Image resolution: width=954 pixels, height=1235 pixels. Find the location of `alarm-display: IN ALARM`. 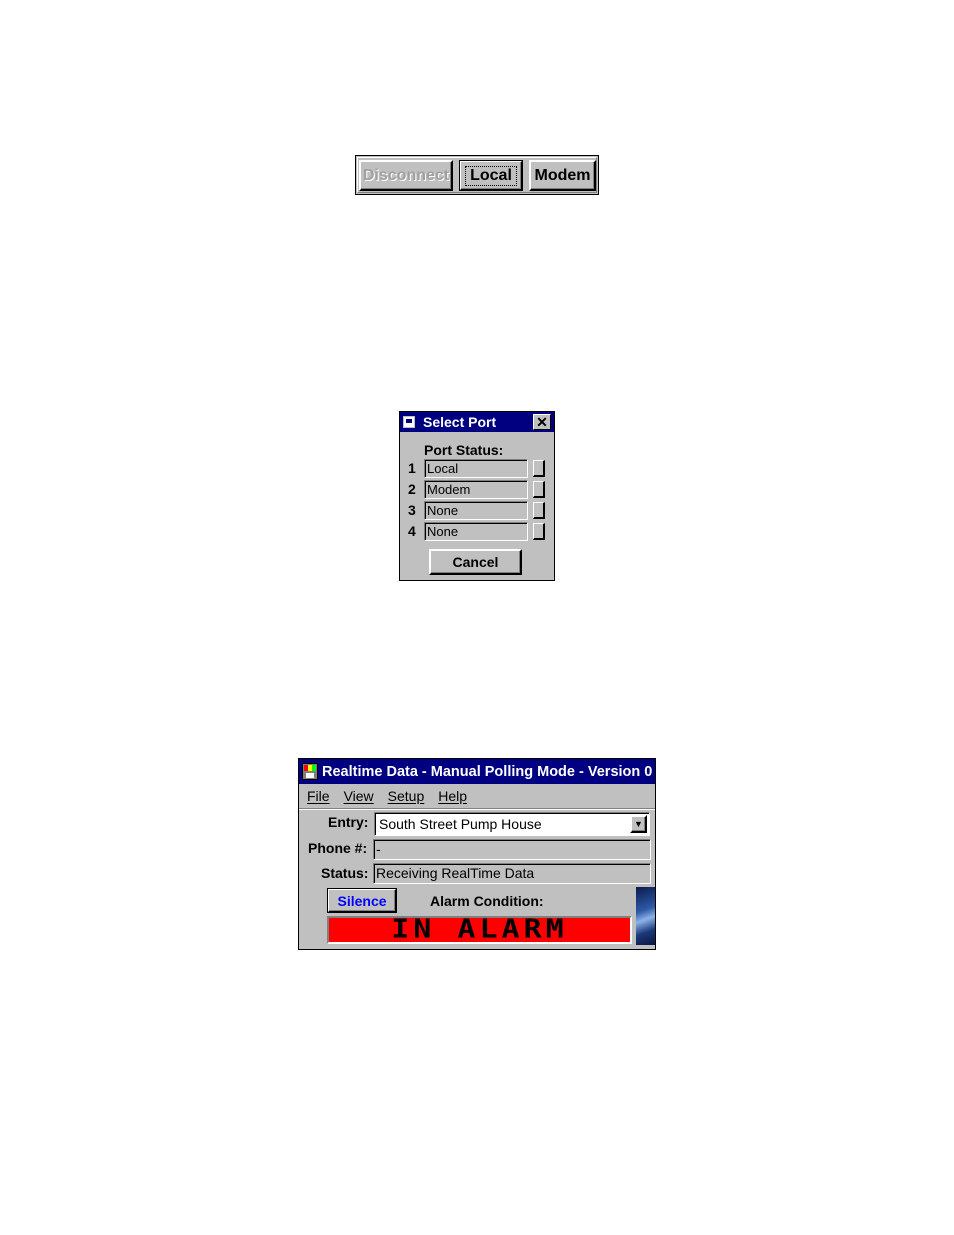

alarm-display: IN ALARM is located at coordinates (479, 930).